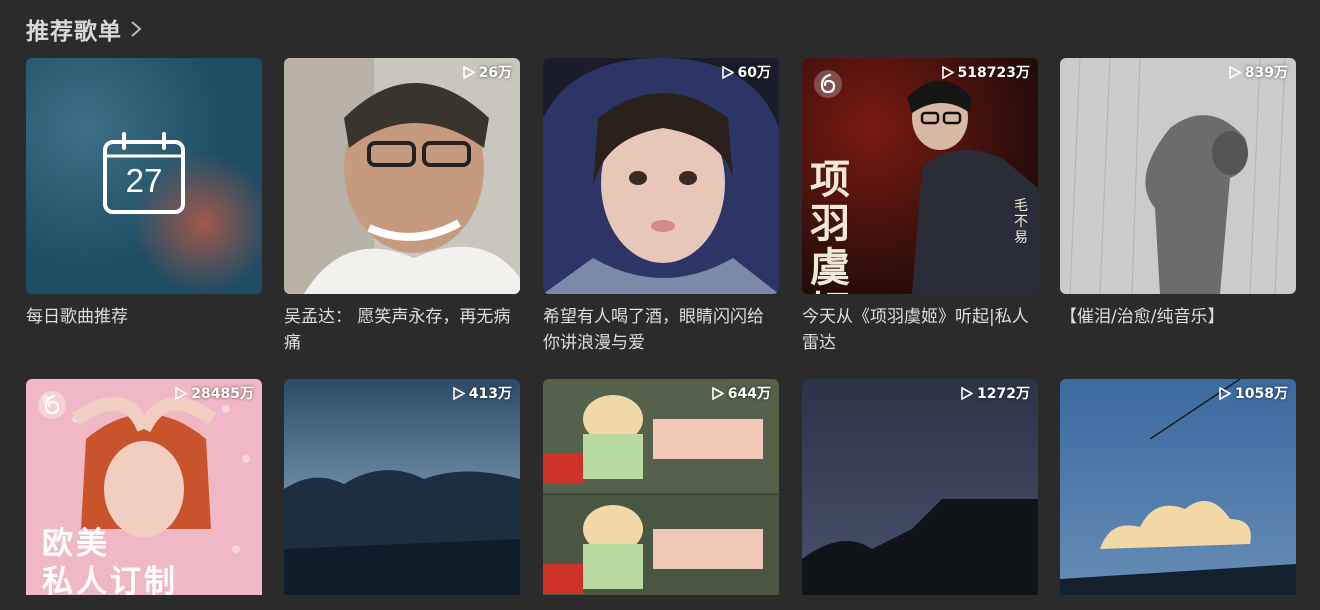 This screenshot has width=1320, height=610. What do you see at coordinates (1021, 222) in the screenshot?
I see `cover-artist: 毛不易` at bounding box center [1021, 222].